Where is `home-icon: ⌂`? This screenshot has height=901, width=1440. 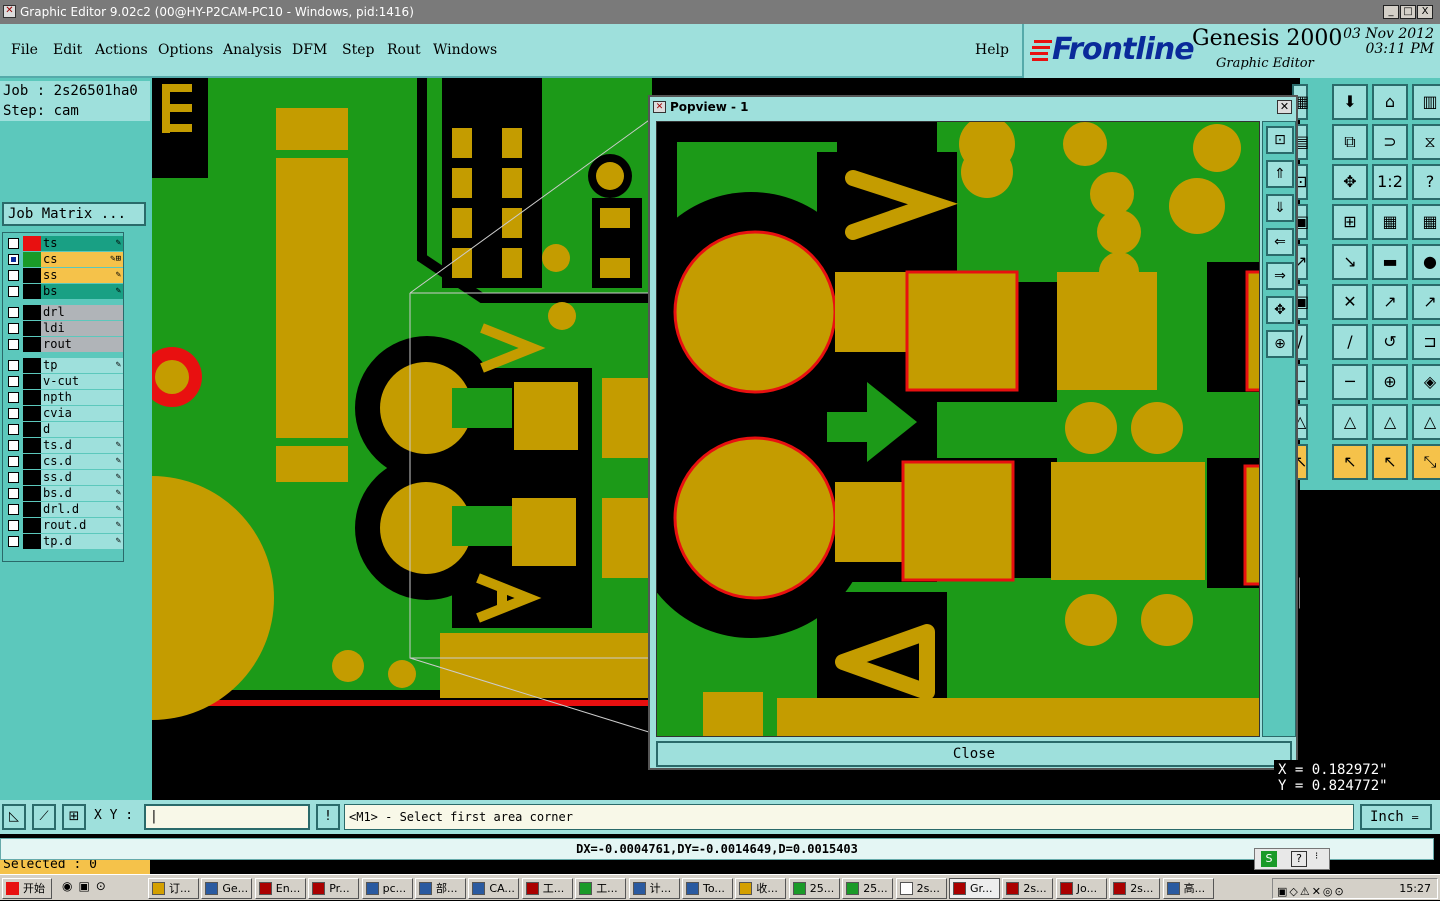 home-icon: ⌂ is located at coordinates (1390, 102).